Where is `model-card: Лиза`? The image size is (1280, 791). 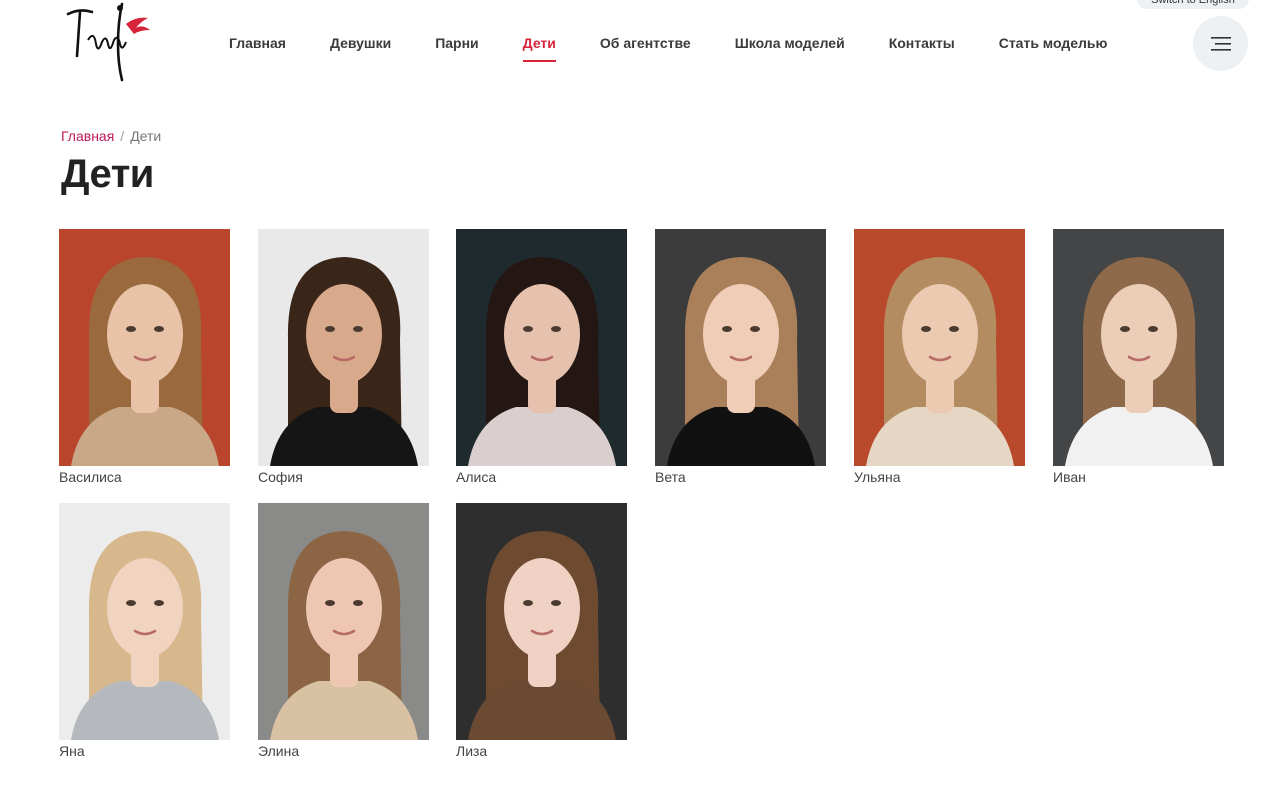 model-card: Лиза is located at coordinates (541, 631).